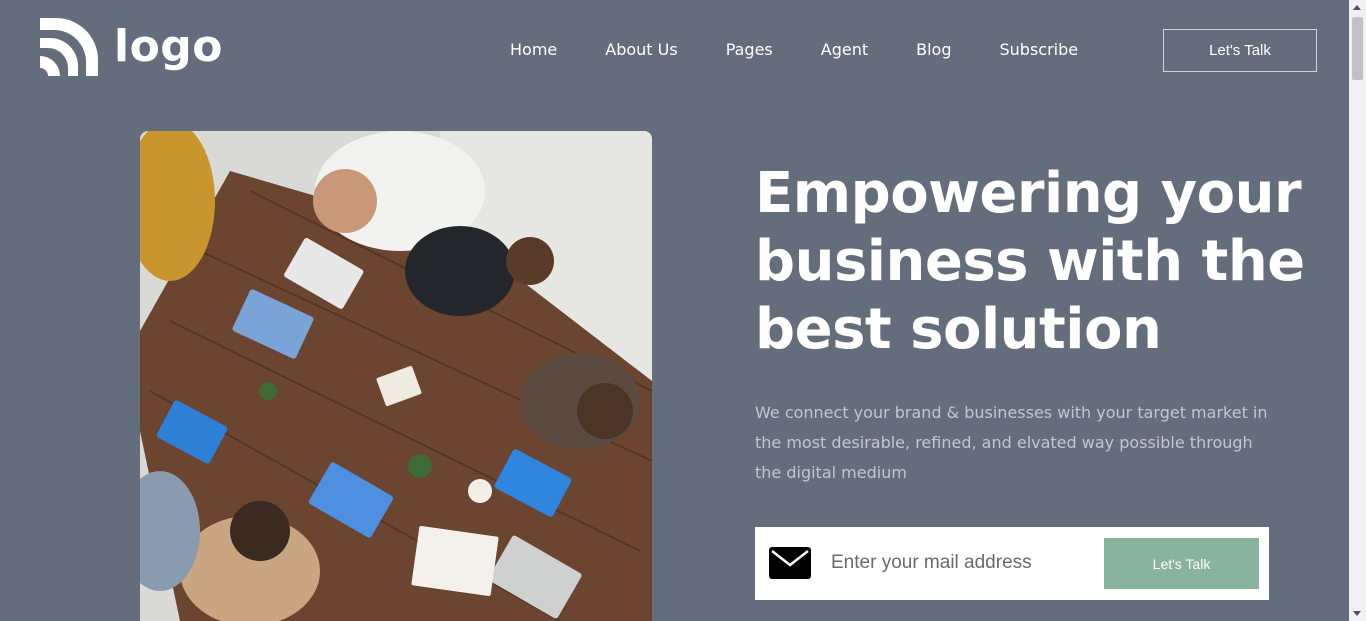  What do you see at coordinates (1357, 48) in the screenshot?
I see `scroll-thumb` at bounding box center [1357, 48].